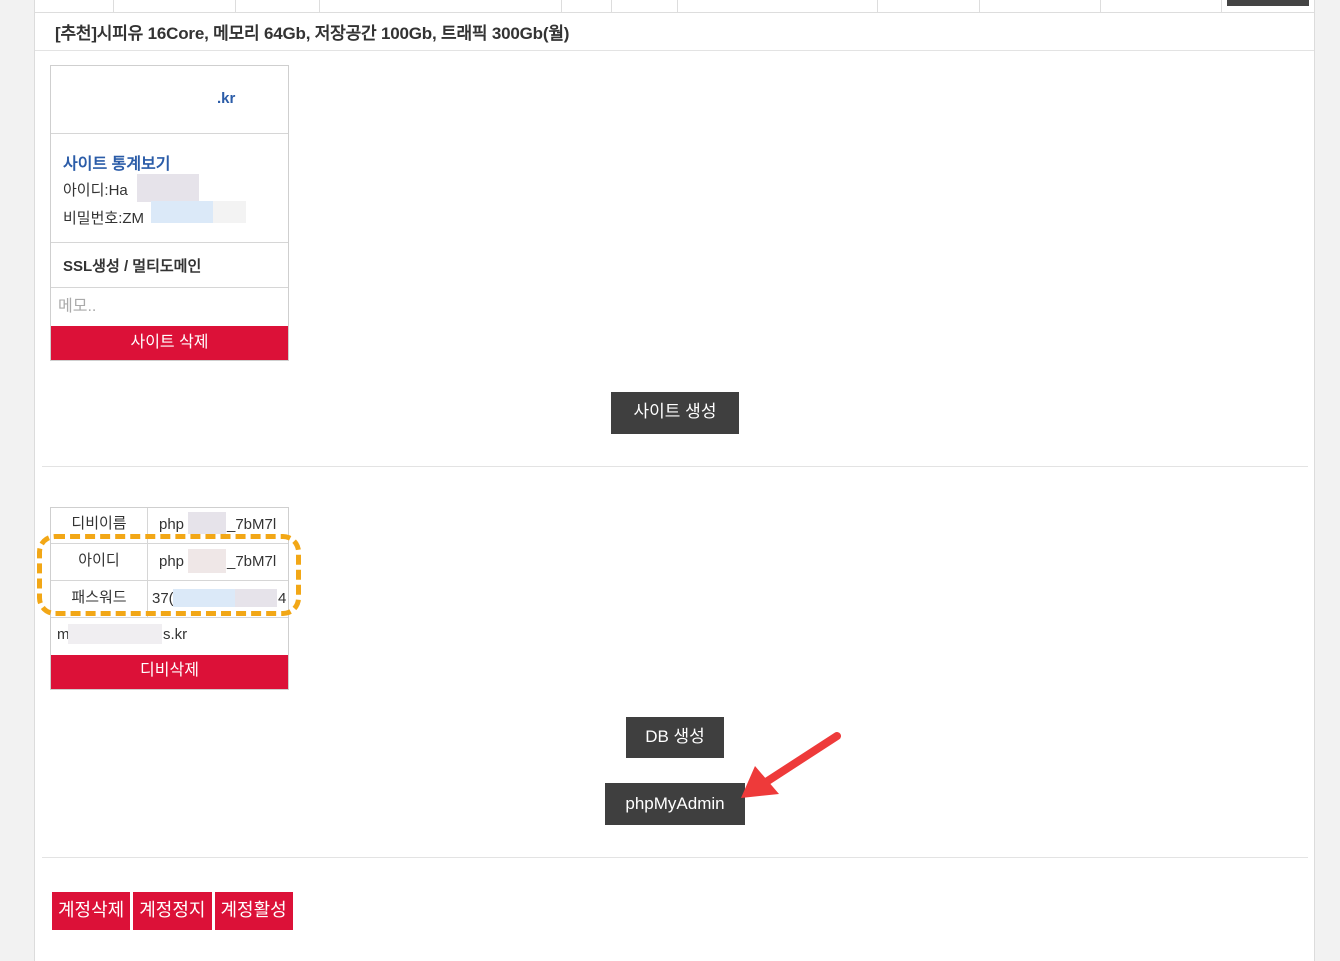 This screenshot has height=961, width=1340. I want to click on site-info: 사이트 통계보기 아이디:Ha 비밀번호:ZM, so click(169, 188).